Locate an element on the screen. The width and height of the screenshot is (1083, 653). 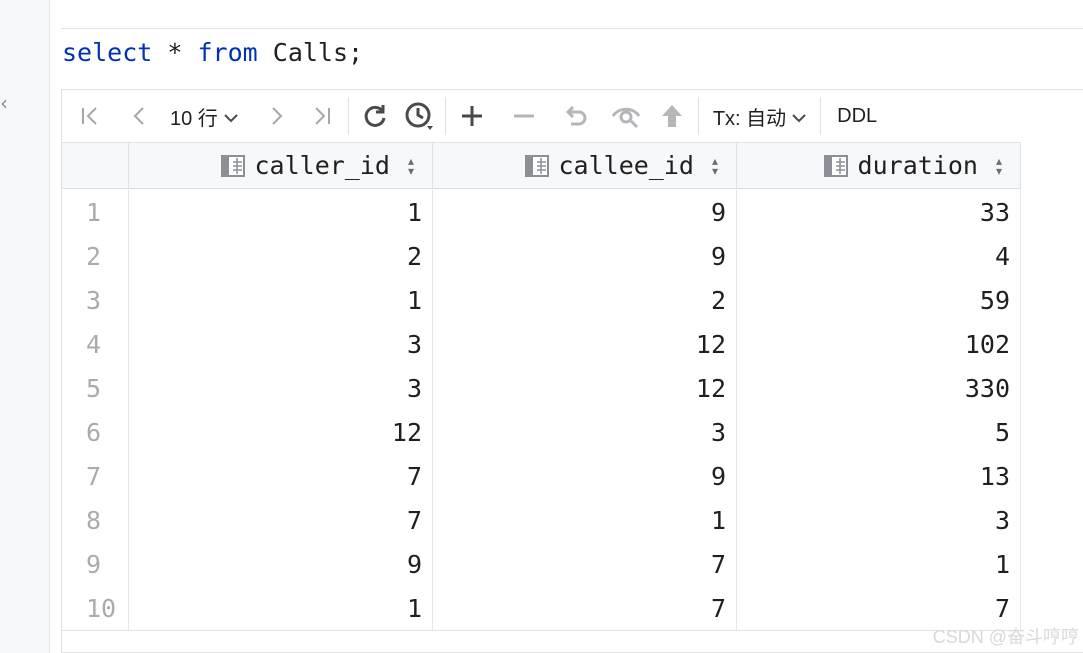
column-label: callee_id is located at coordinates (626, 165).